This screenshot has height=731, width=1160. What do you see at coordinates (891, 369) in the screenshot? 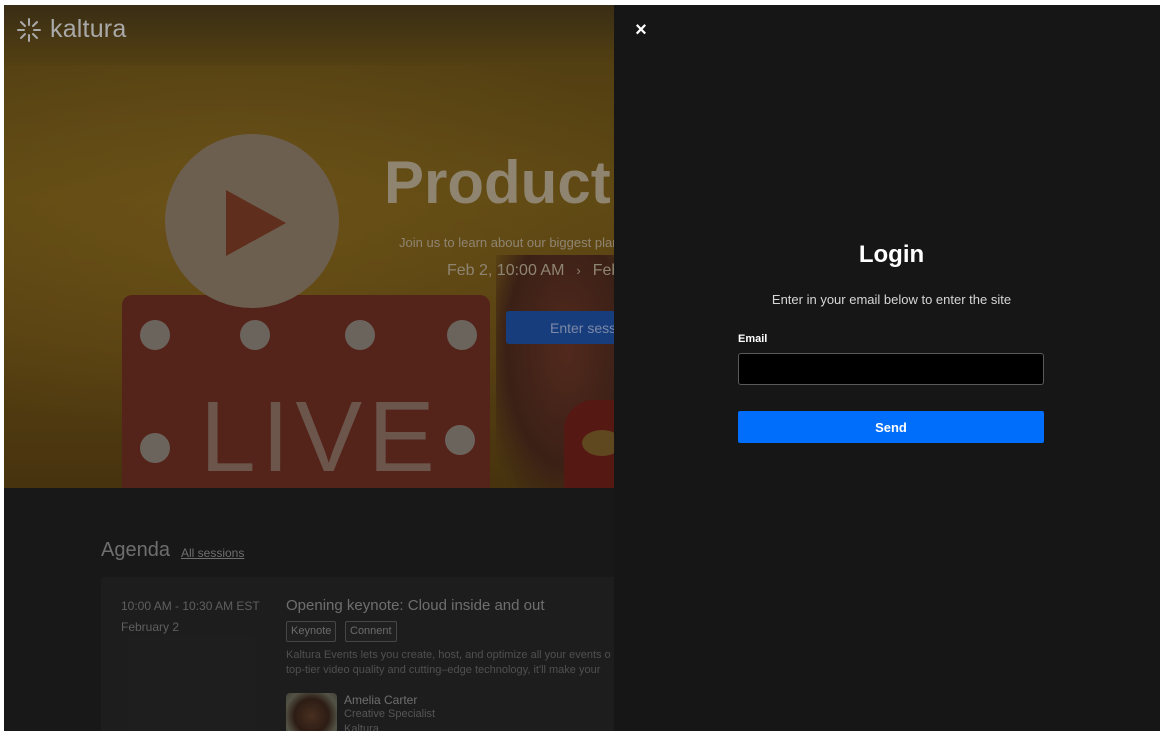
I see `email-field` at bounding box center [891, 369].